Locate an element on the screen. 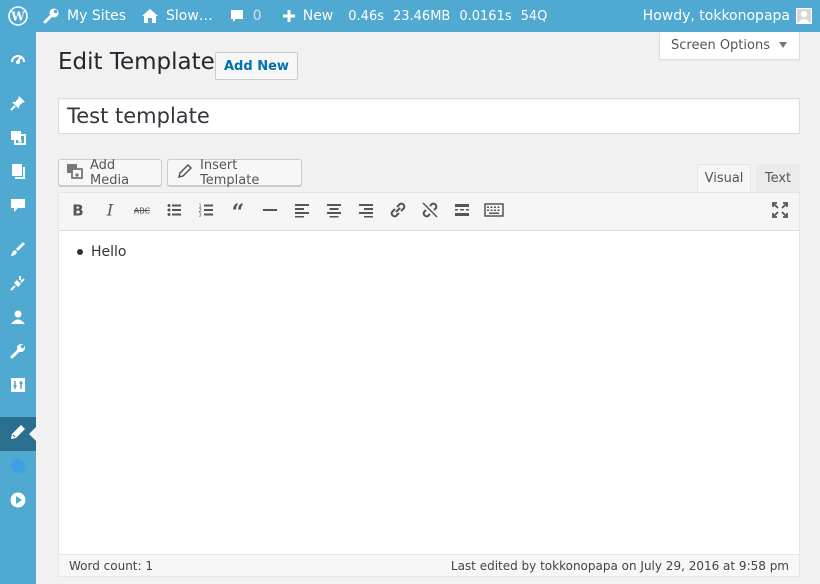  horizontal-line-button is located at coordinates (270, 212).